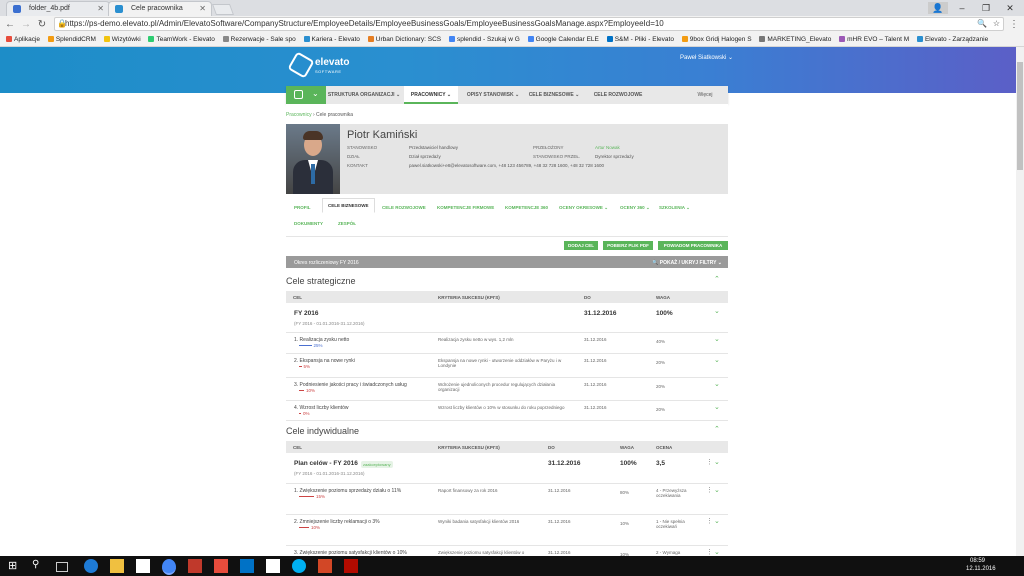 This screenshot has height=576, width=1024. Describe the element at coordinates (635, 208) in the screenshot. I see `tab-reviews-360: OCENY 360 ⌄` at that location.